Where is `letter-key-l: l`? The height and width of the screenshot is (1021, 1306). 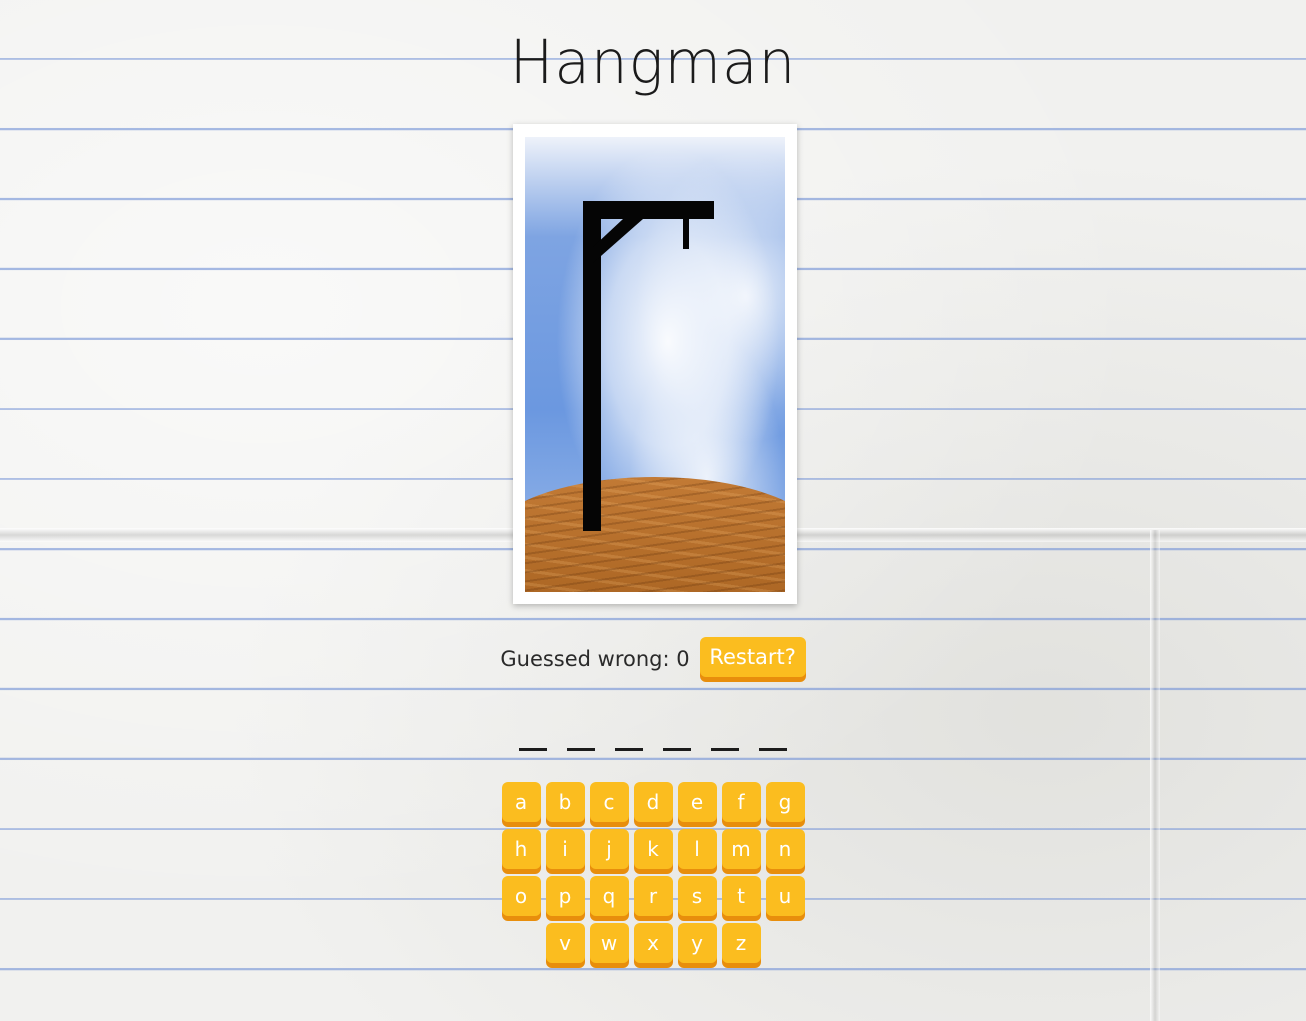 letter-key-l: l is located at coordinates (697, 849).